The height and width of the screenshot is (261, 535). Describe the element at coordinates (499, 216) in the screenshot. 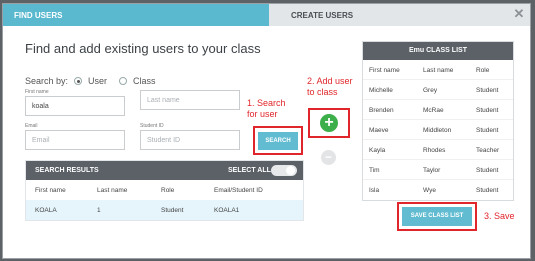

I see `annotation-step3: 3. Save` at that location.